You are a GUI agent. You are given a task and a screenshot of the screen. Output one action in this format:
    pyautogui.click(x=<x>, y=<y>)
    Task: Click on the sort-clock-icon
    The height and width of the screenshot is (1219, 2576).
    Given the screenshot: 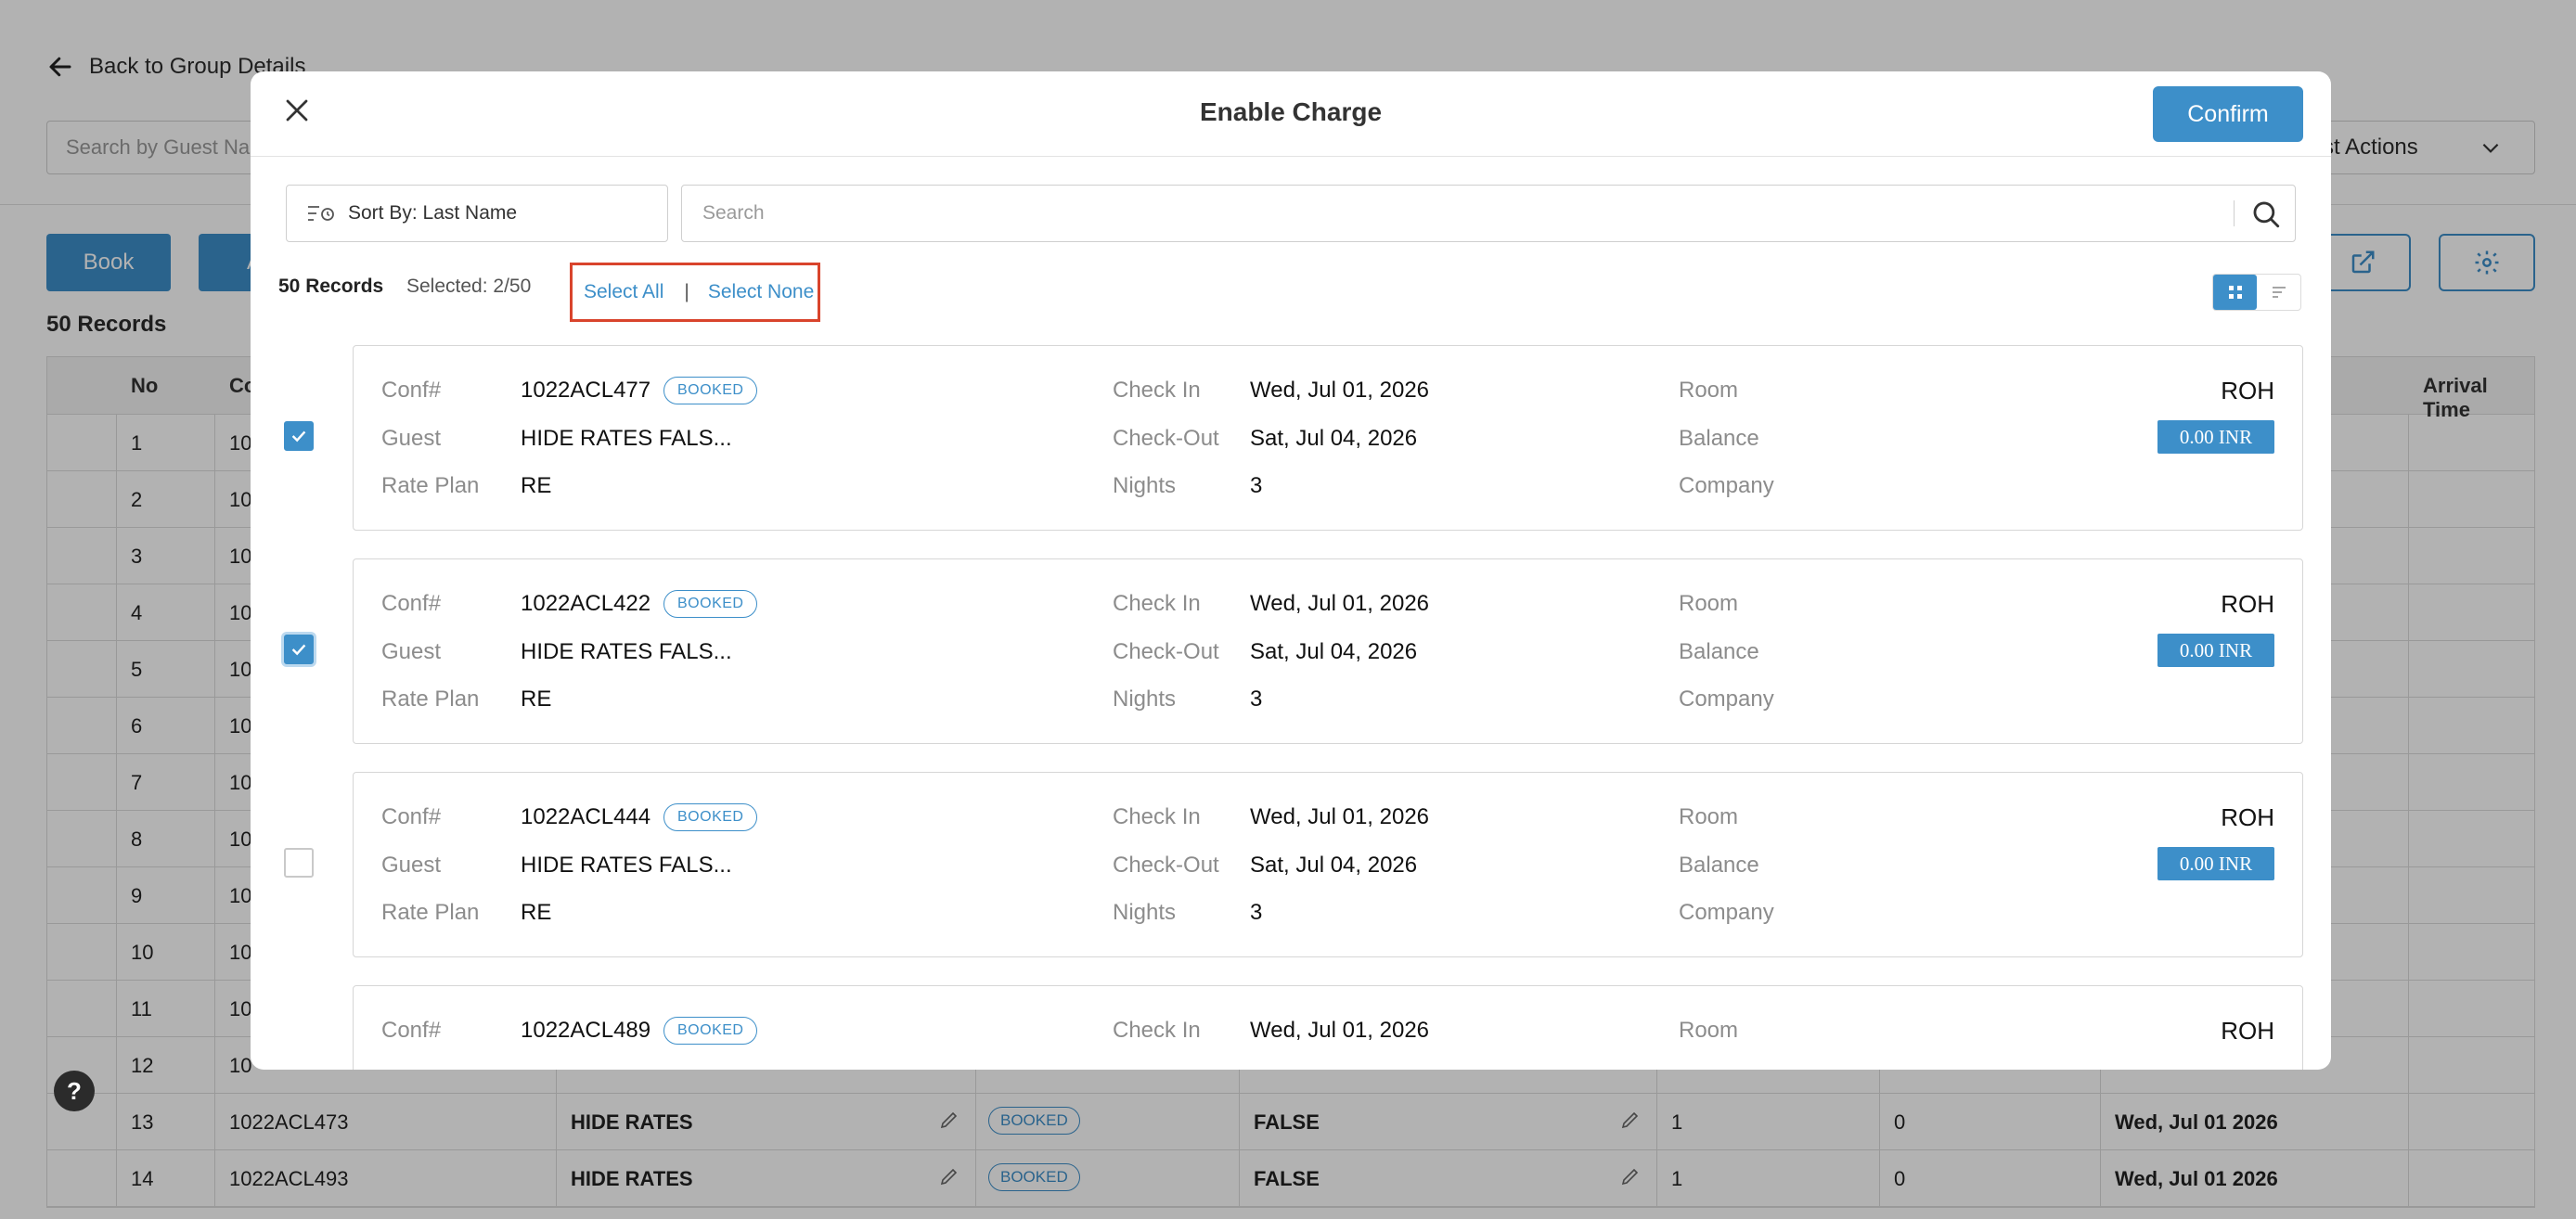 What is the action you would take?
    pyautogui.click(x=321, y=214)
    